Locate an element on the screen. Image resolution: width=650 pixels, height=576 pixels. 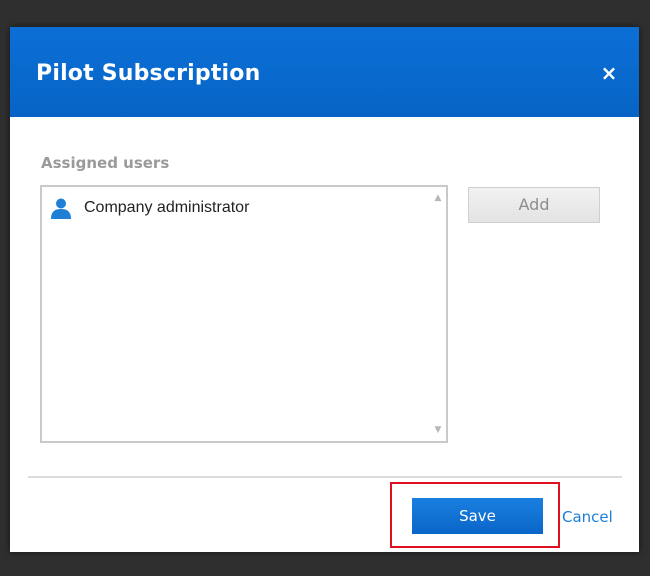
footer-divider is located at coordinates (325, 477).